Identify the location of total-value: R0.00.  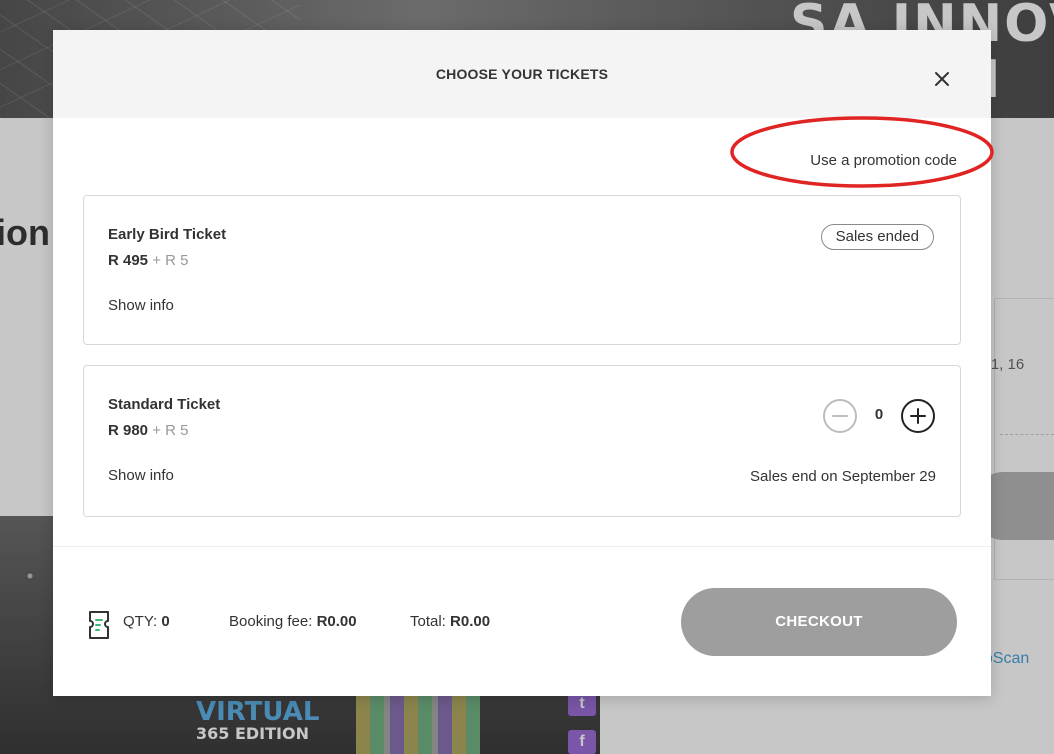
(470, 621).